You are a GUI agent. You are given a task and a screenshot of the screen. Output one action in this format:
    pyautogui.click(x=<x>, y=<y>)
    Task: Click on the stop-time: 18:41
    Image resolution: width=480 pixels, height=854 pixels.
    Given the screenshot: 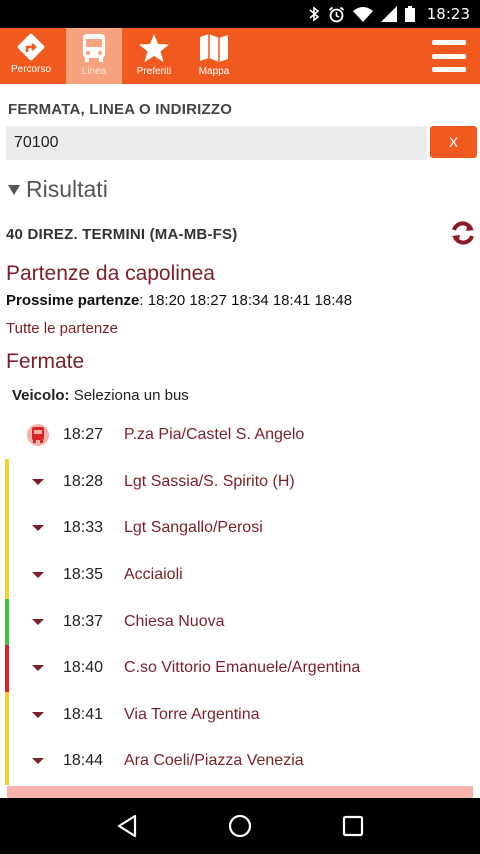 What is the action you would take?
    pyautogui.click(x=83, y=714)
    